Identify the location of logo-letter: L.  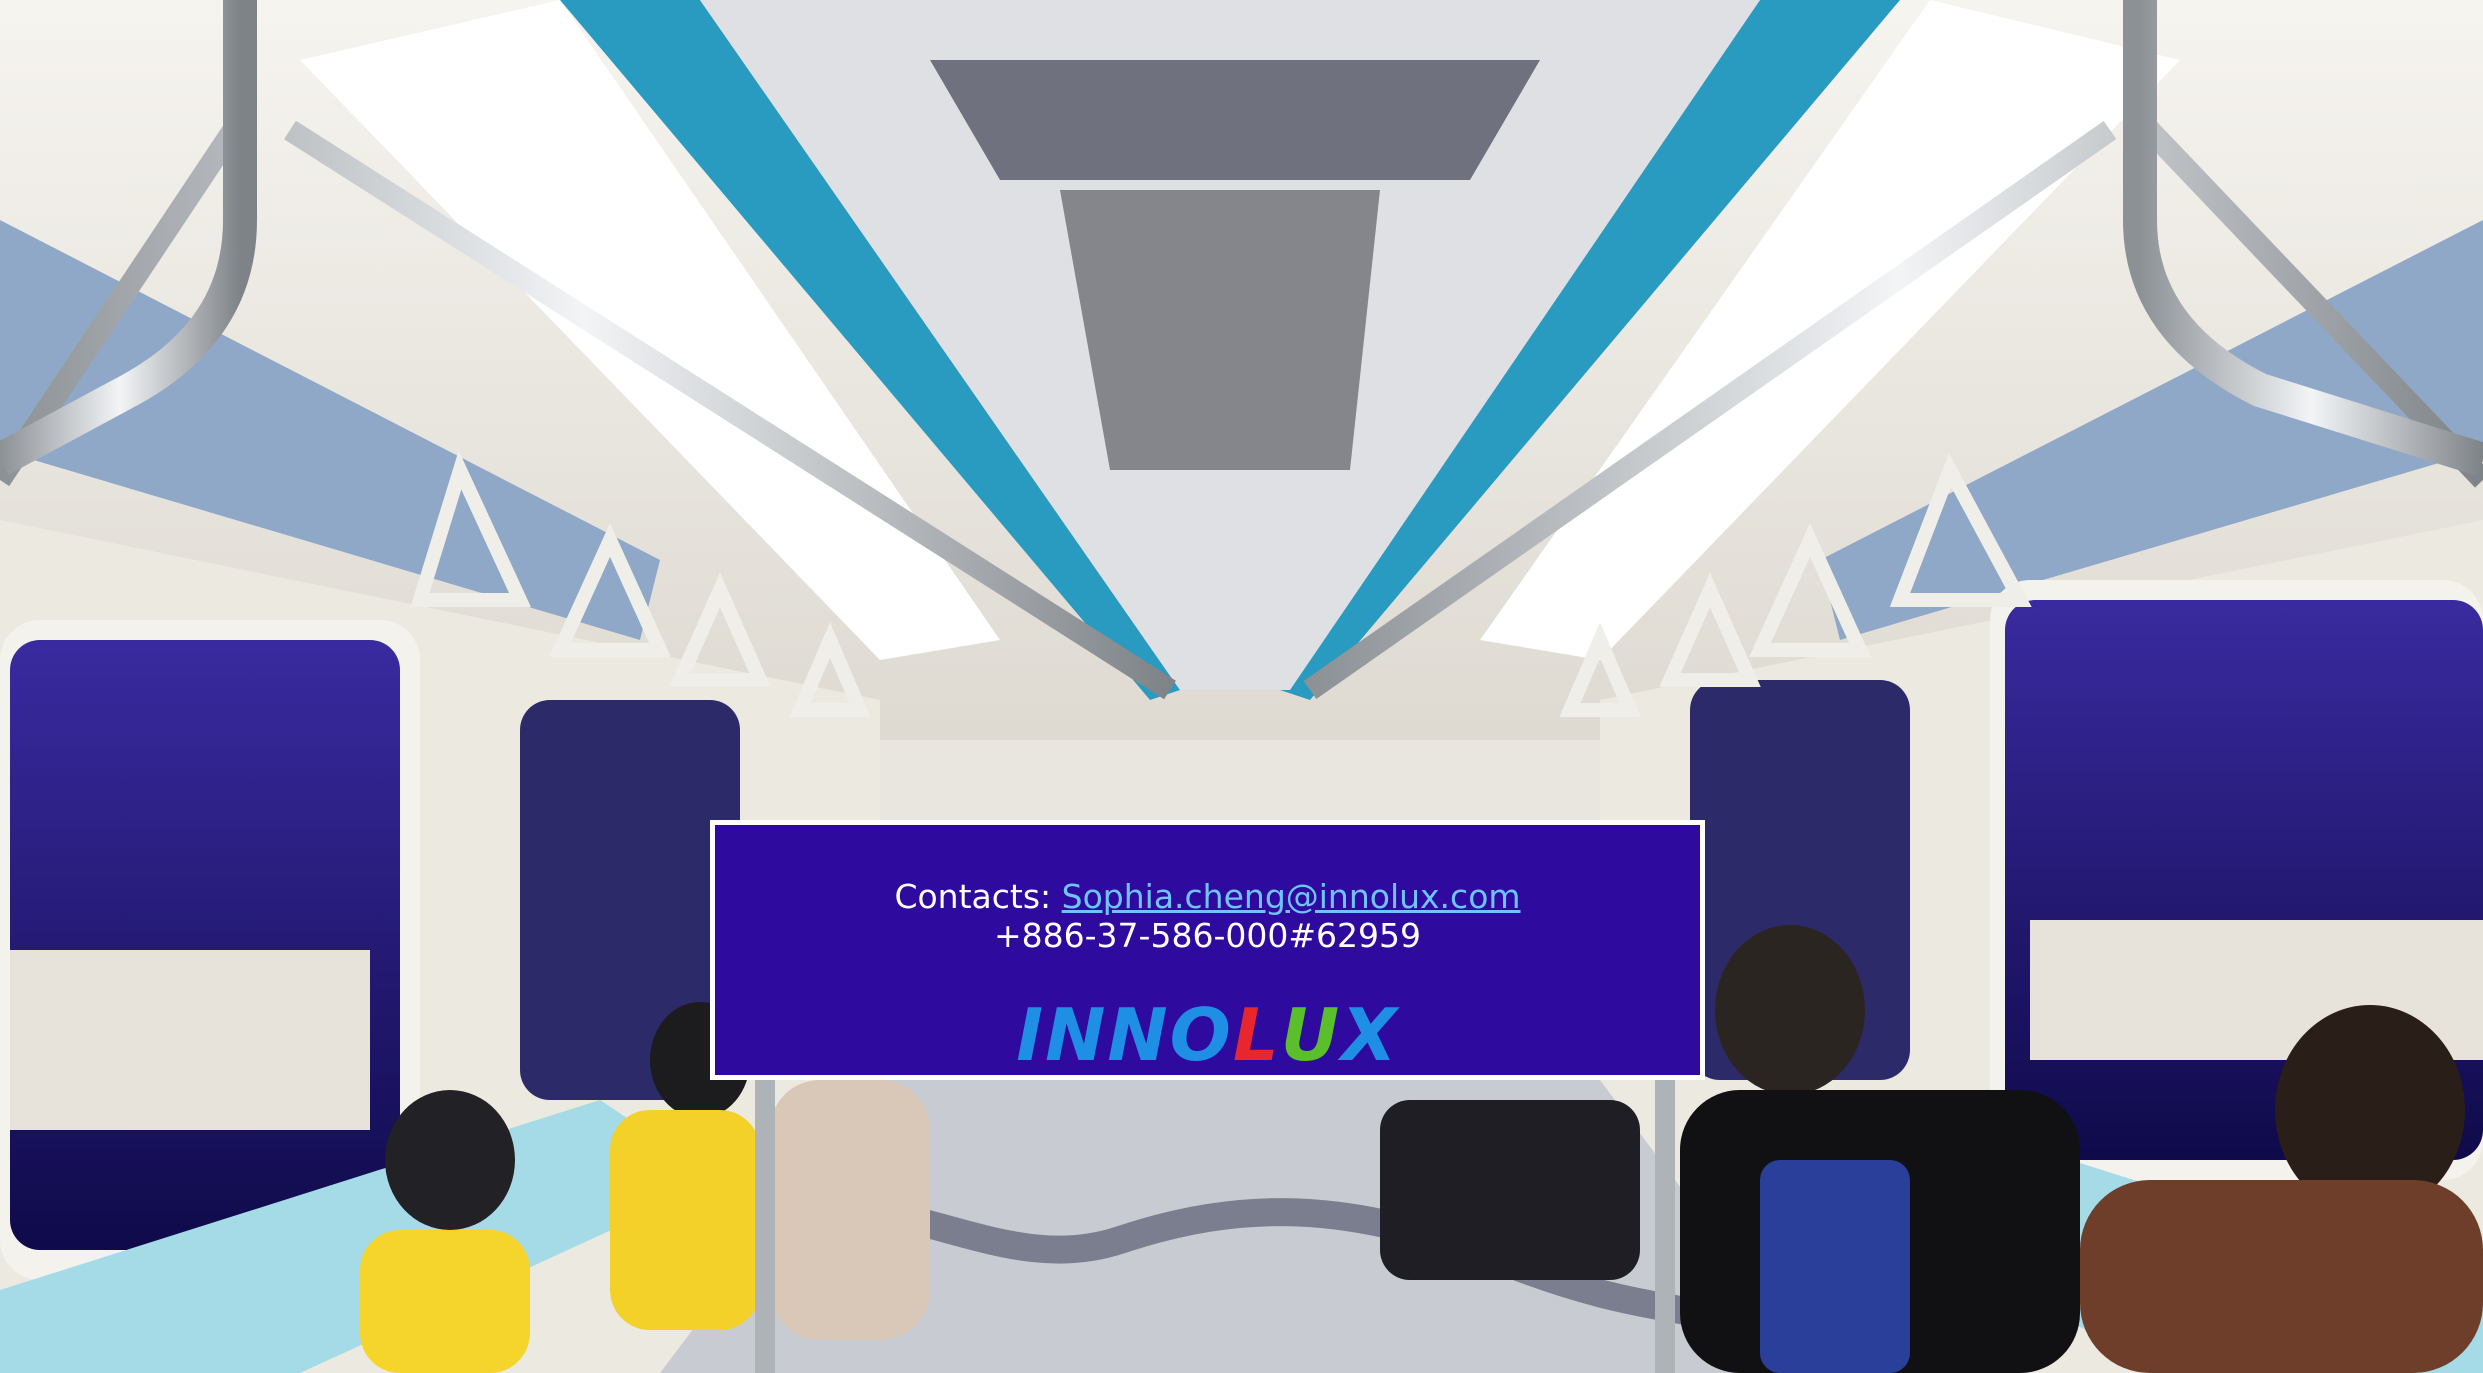
(1256, 1035).